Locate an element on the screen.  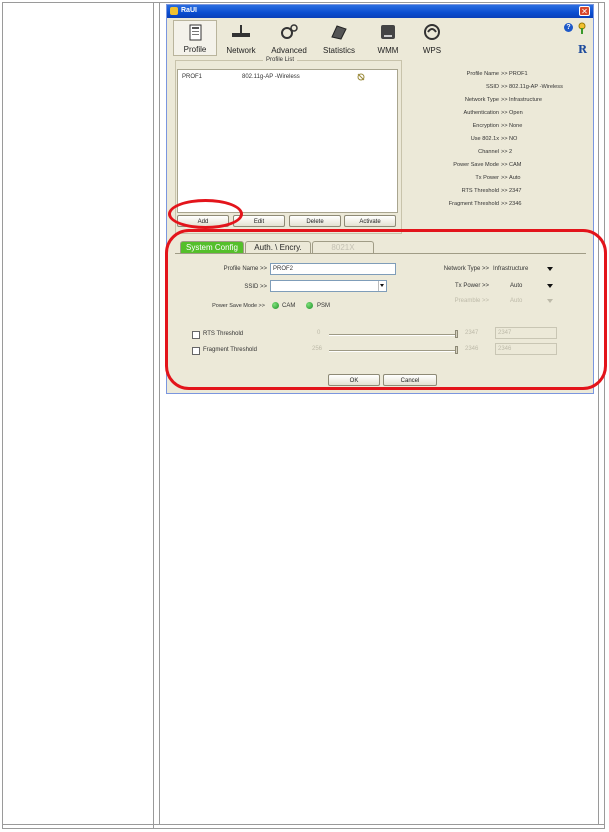
delete-button: Delete is located at coordinates (315, 221).